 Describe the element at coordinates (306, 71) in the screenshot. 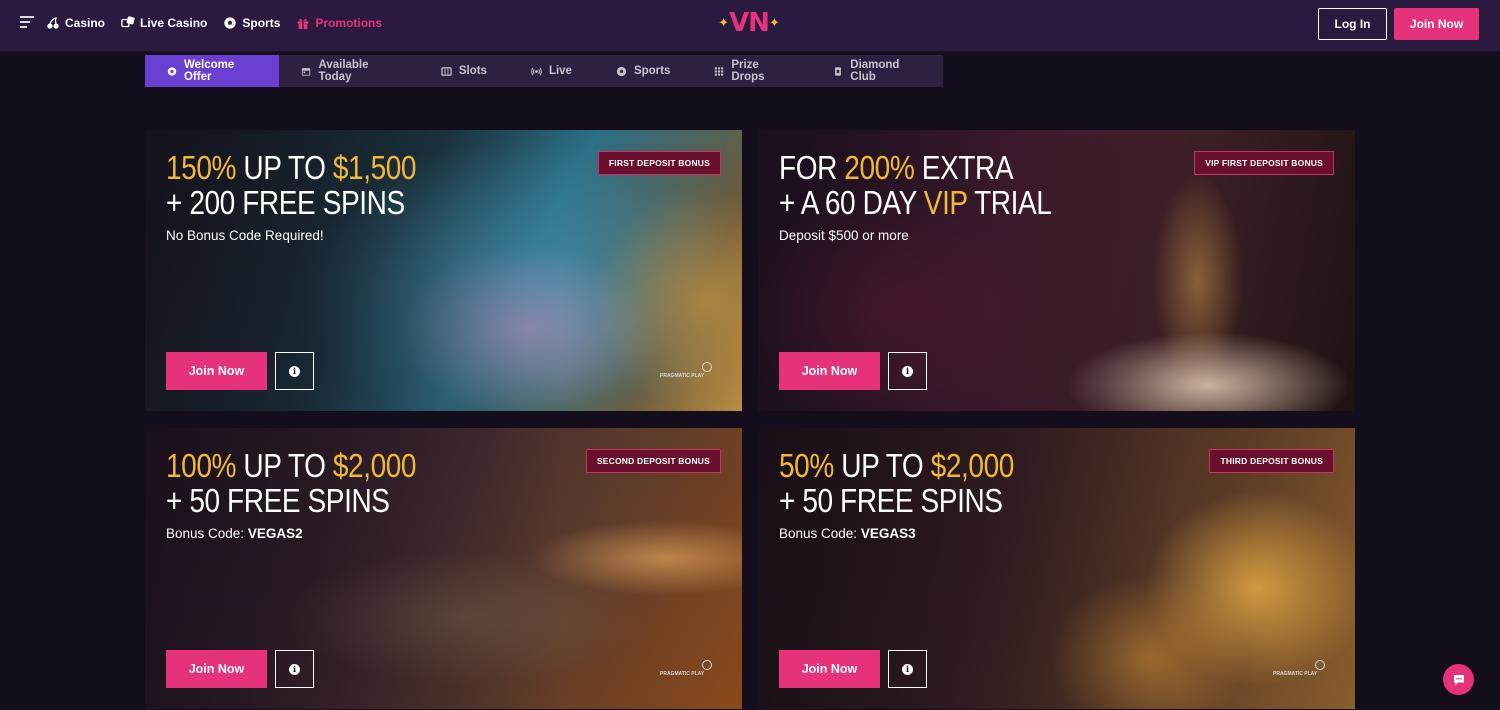

I see `calendar-icon` at that location.